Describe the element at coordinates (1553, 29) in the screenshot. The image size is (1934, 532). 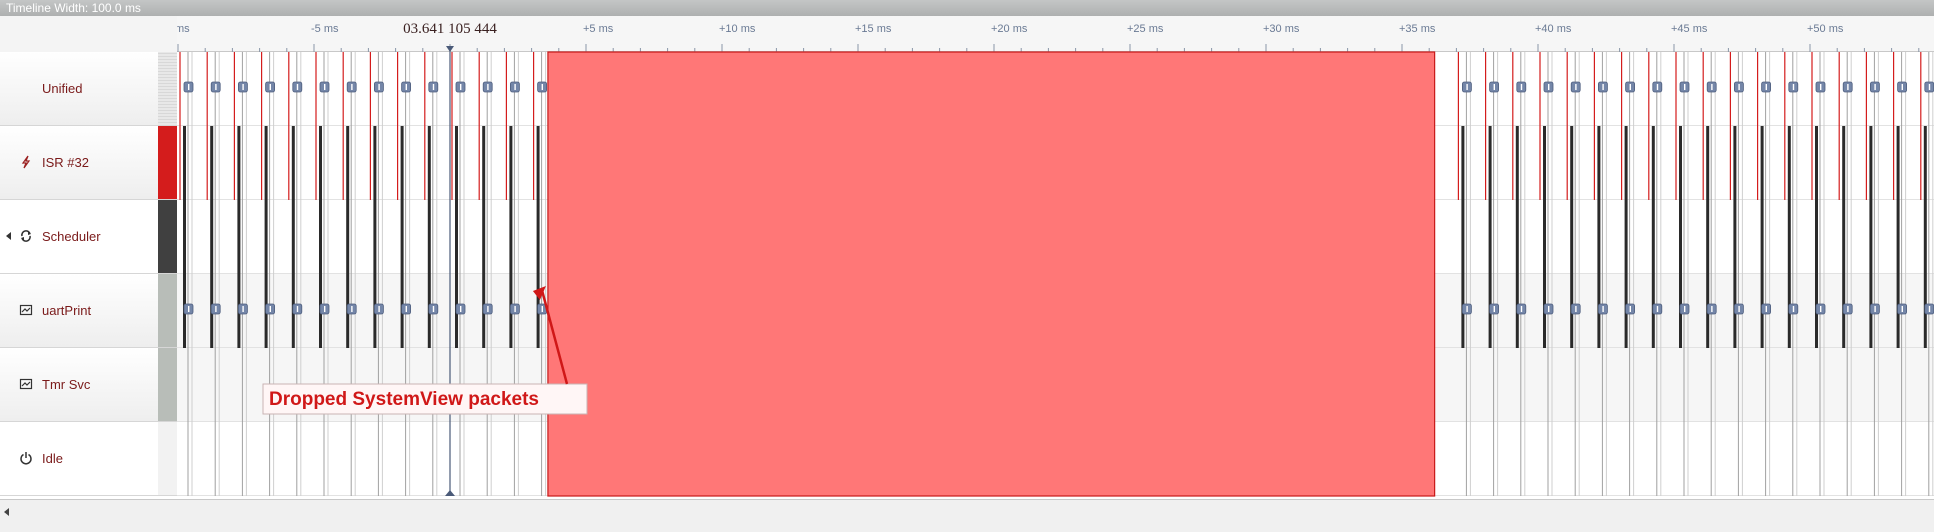
I see `ruler-tick-label: +40 ms` at that location.